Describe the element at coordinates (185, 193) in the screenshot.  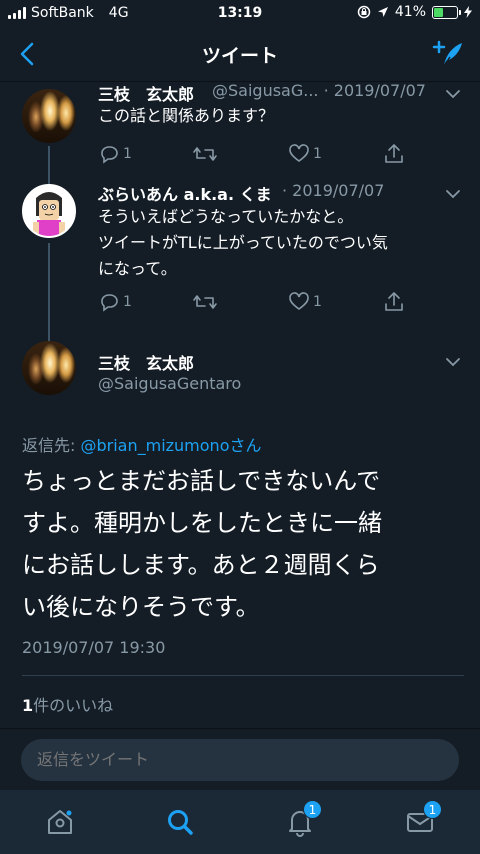
I see `tweet-author-name: ぶらいあん a.k.a. くま` at that location.